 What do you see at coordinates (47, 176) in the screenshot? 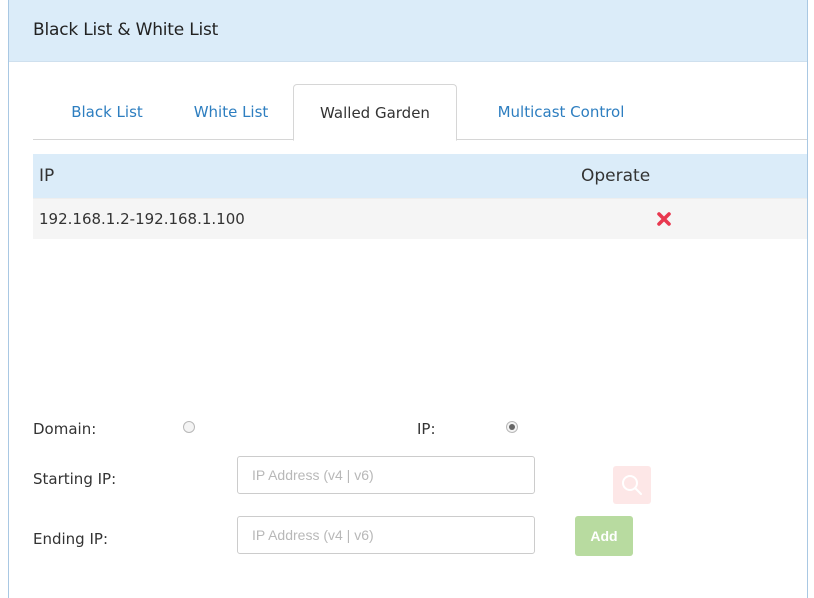
I see `column-header-ip: IP` at bounding box center [47, 176].